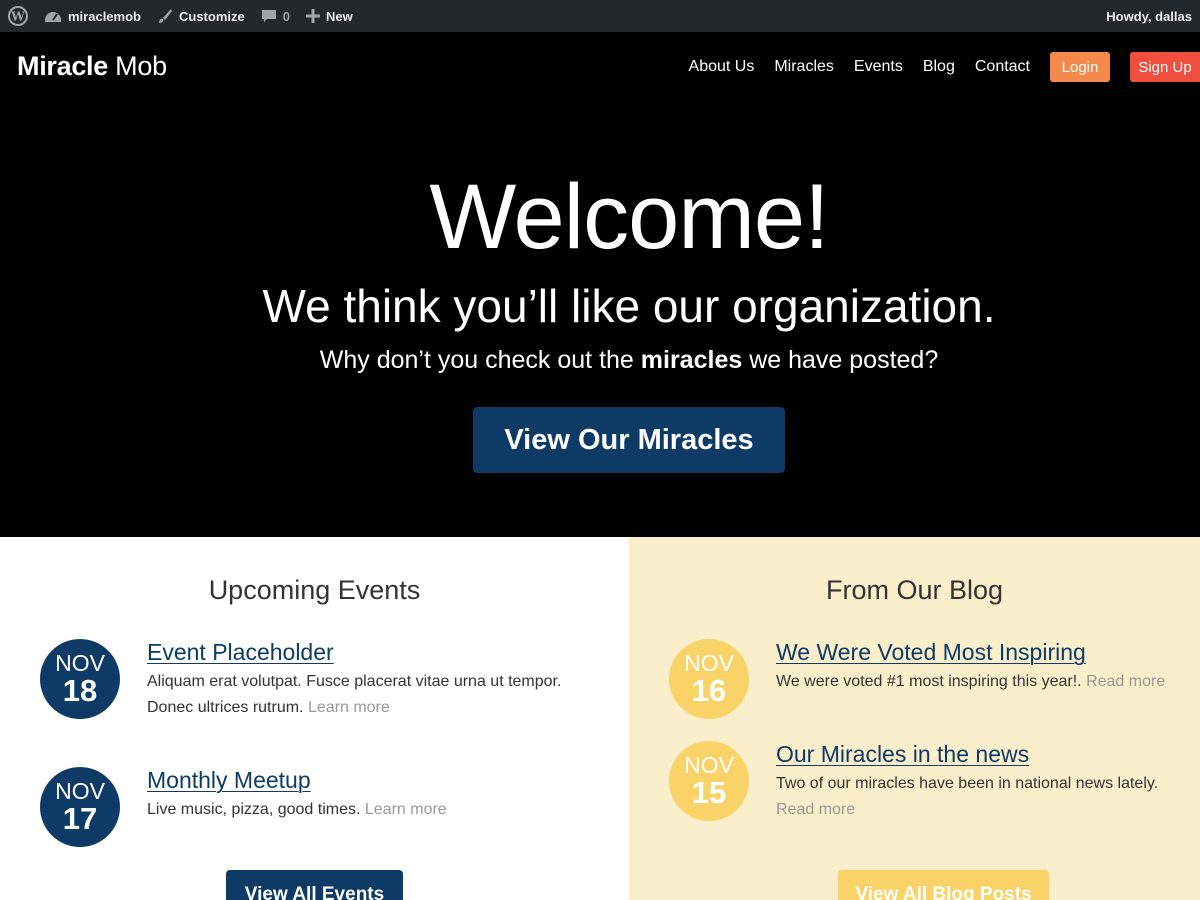 The width and height of the screenshot is (1200, 900). Describe the element at coordinates (80, 818) in the screenshot. I see `event-day: 17` at that location.